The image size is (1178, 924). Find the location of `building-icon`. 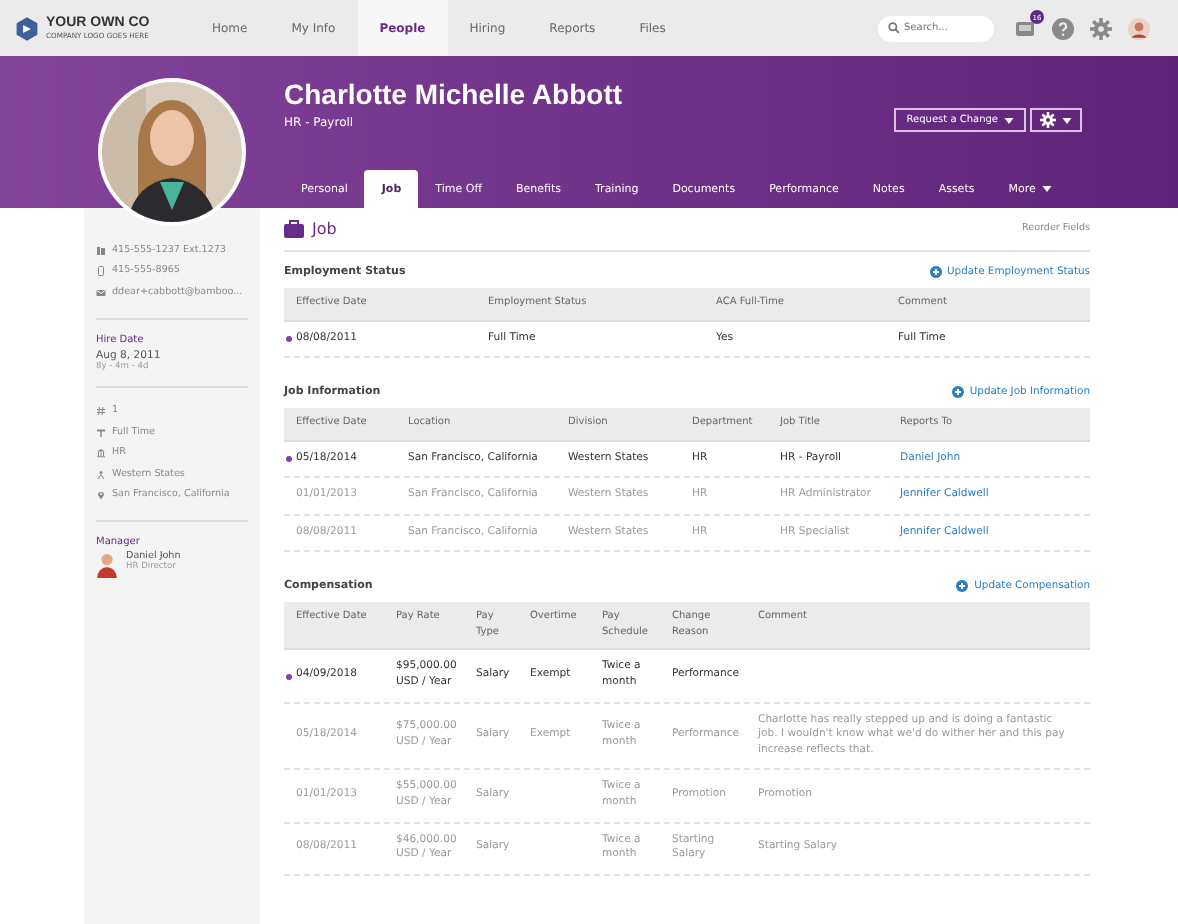

building-icon is located at coordinates (101, 453).